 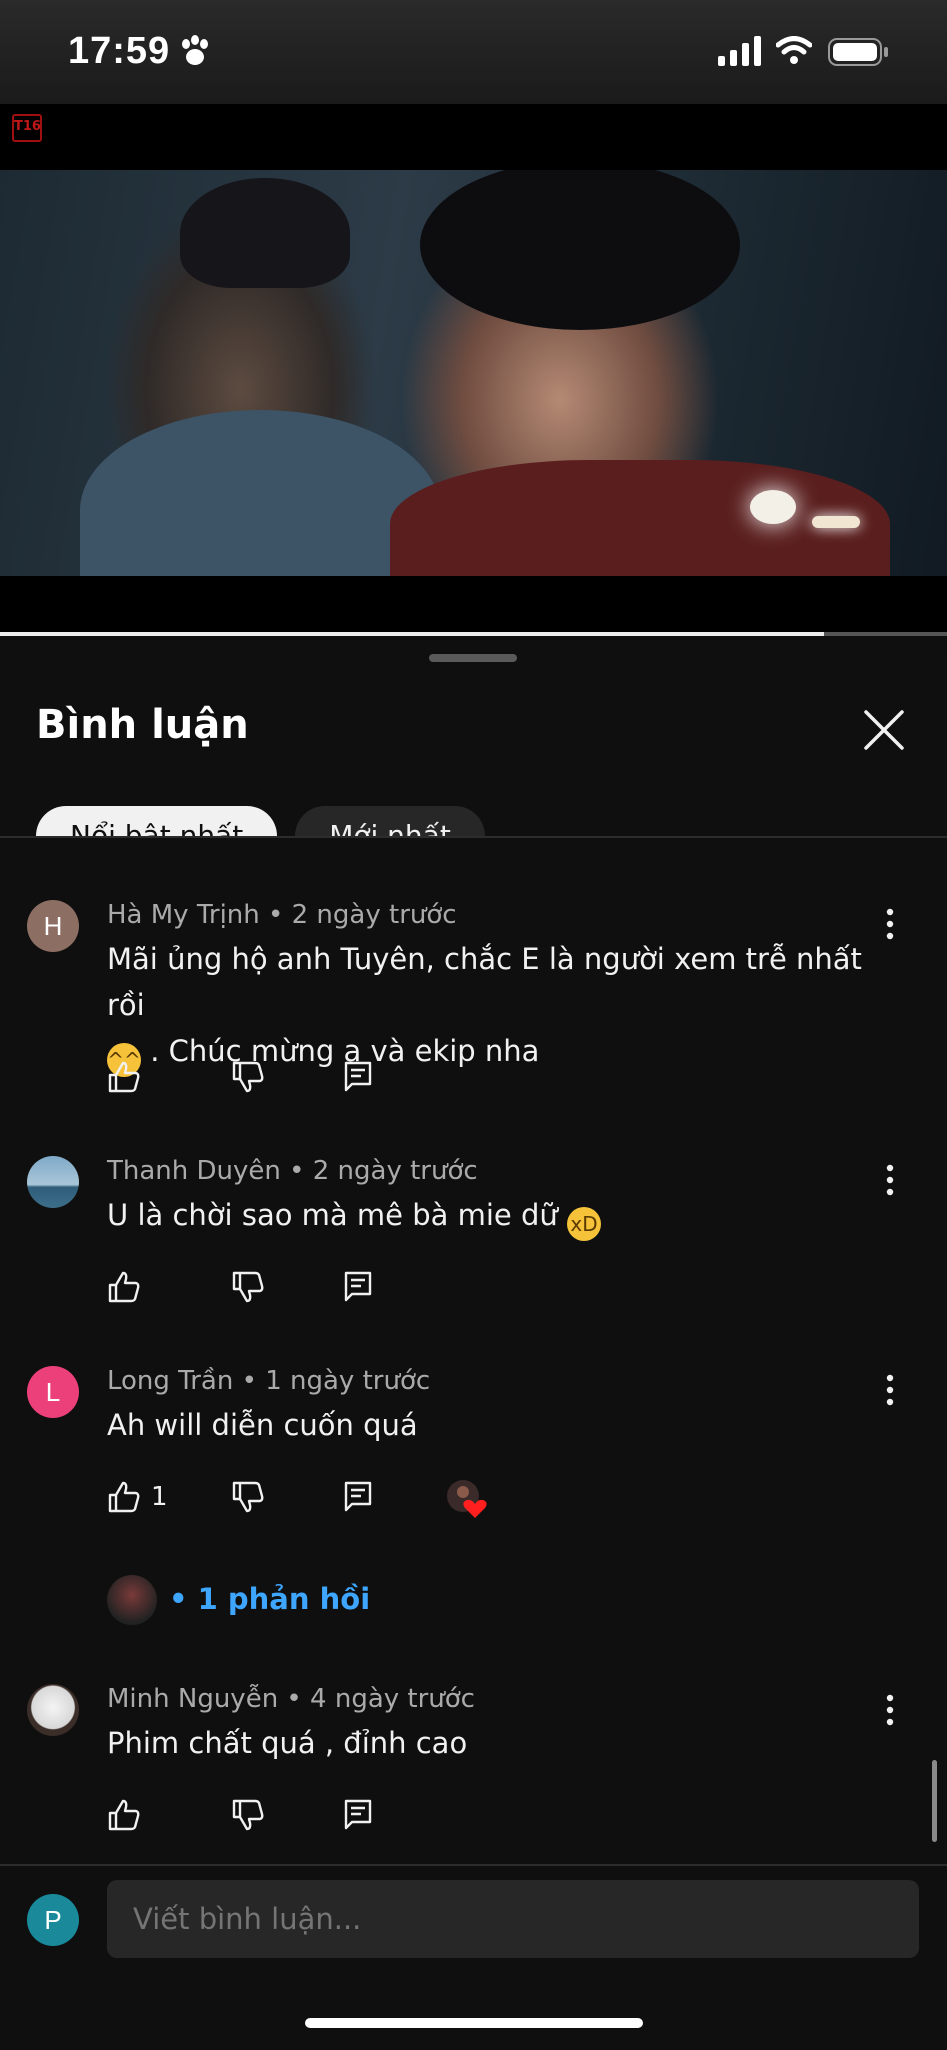 What do you see at coordinates (794, 50) in the screenshot?
I see `wifi-icon` at bounding box center [794, 50].